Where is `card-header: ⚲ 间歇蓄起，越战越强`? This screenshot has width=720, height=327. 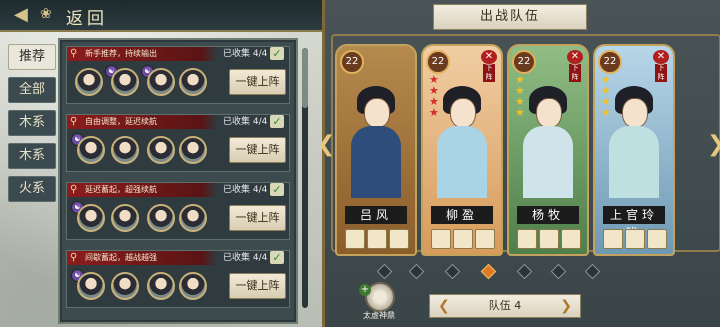 card-header: ⚲ 间歇蓄起，越战越强 is located at coordinates (142, 258).